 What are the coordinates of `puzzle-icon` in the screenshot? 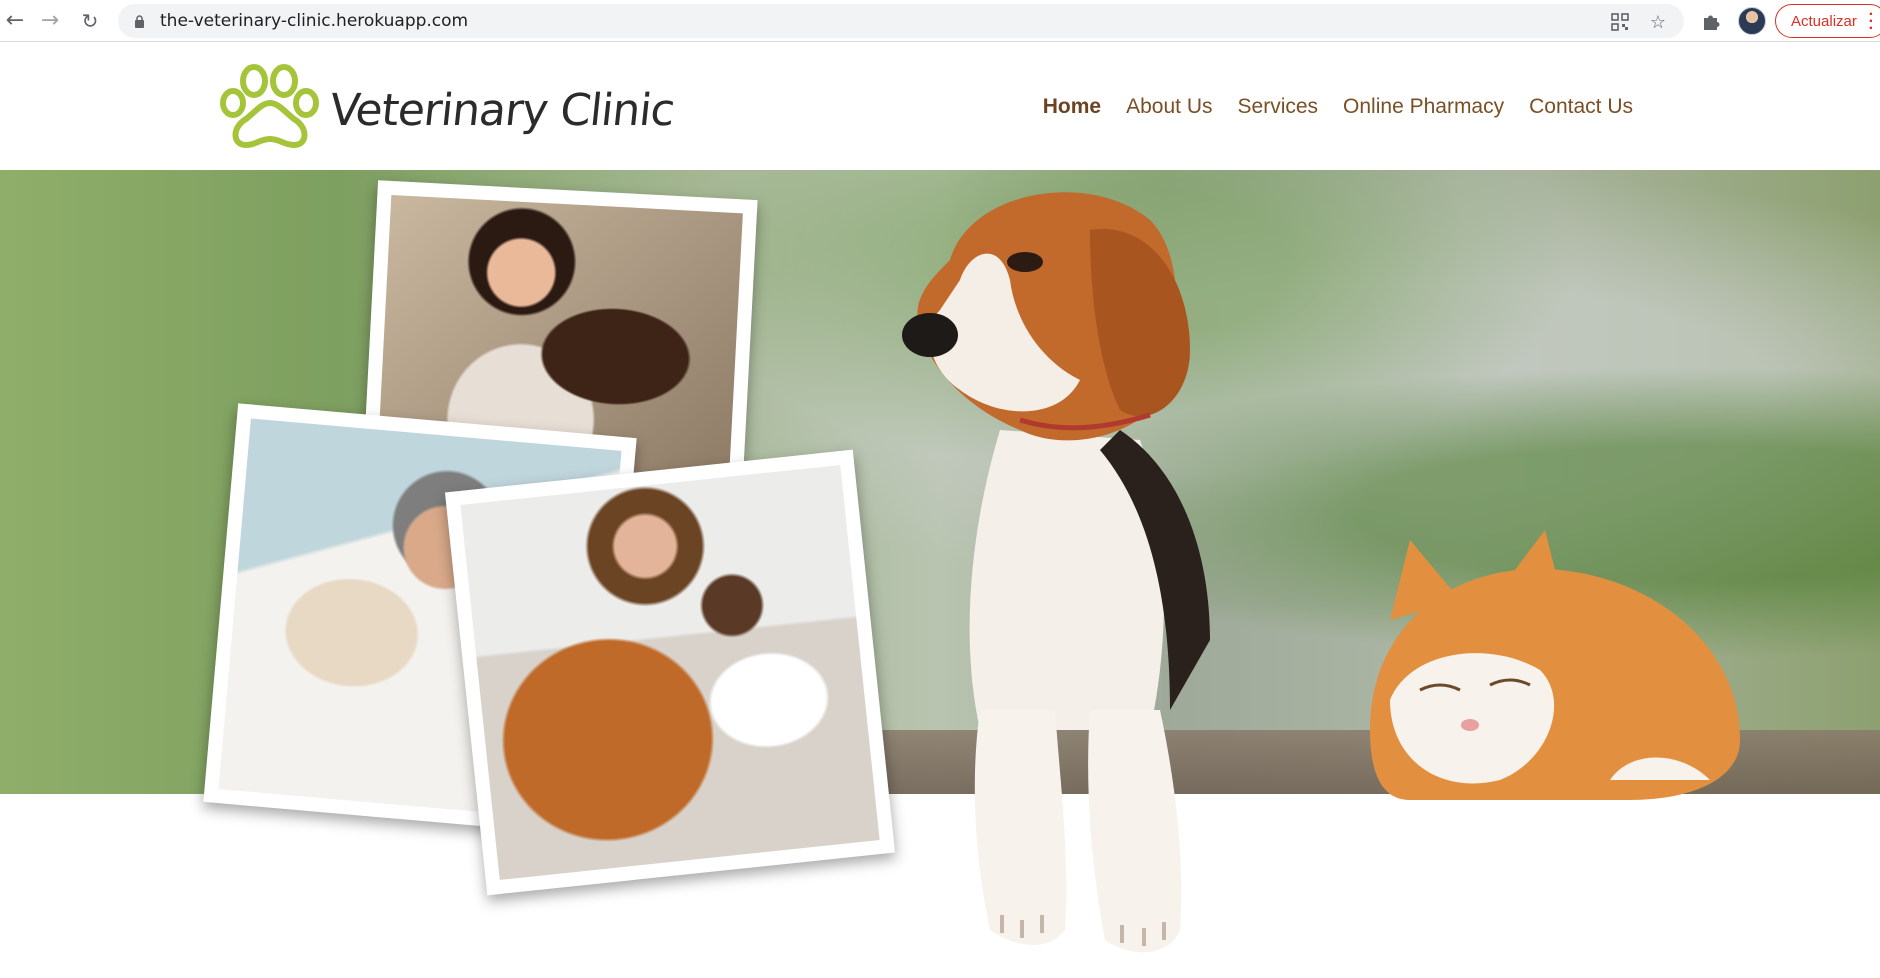 It's located at (1711, 21).